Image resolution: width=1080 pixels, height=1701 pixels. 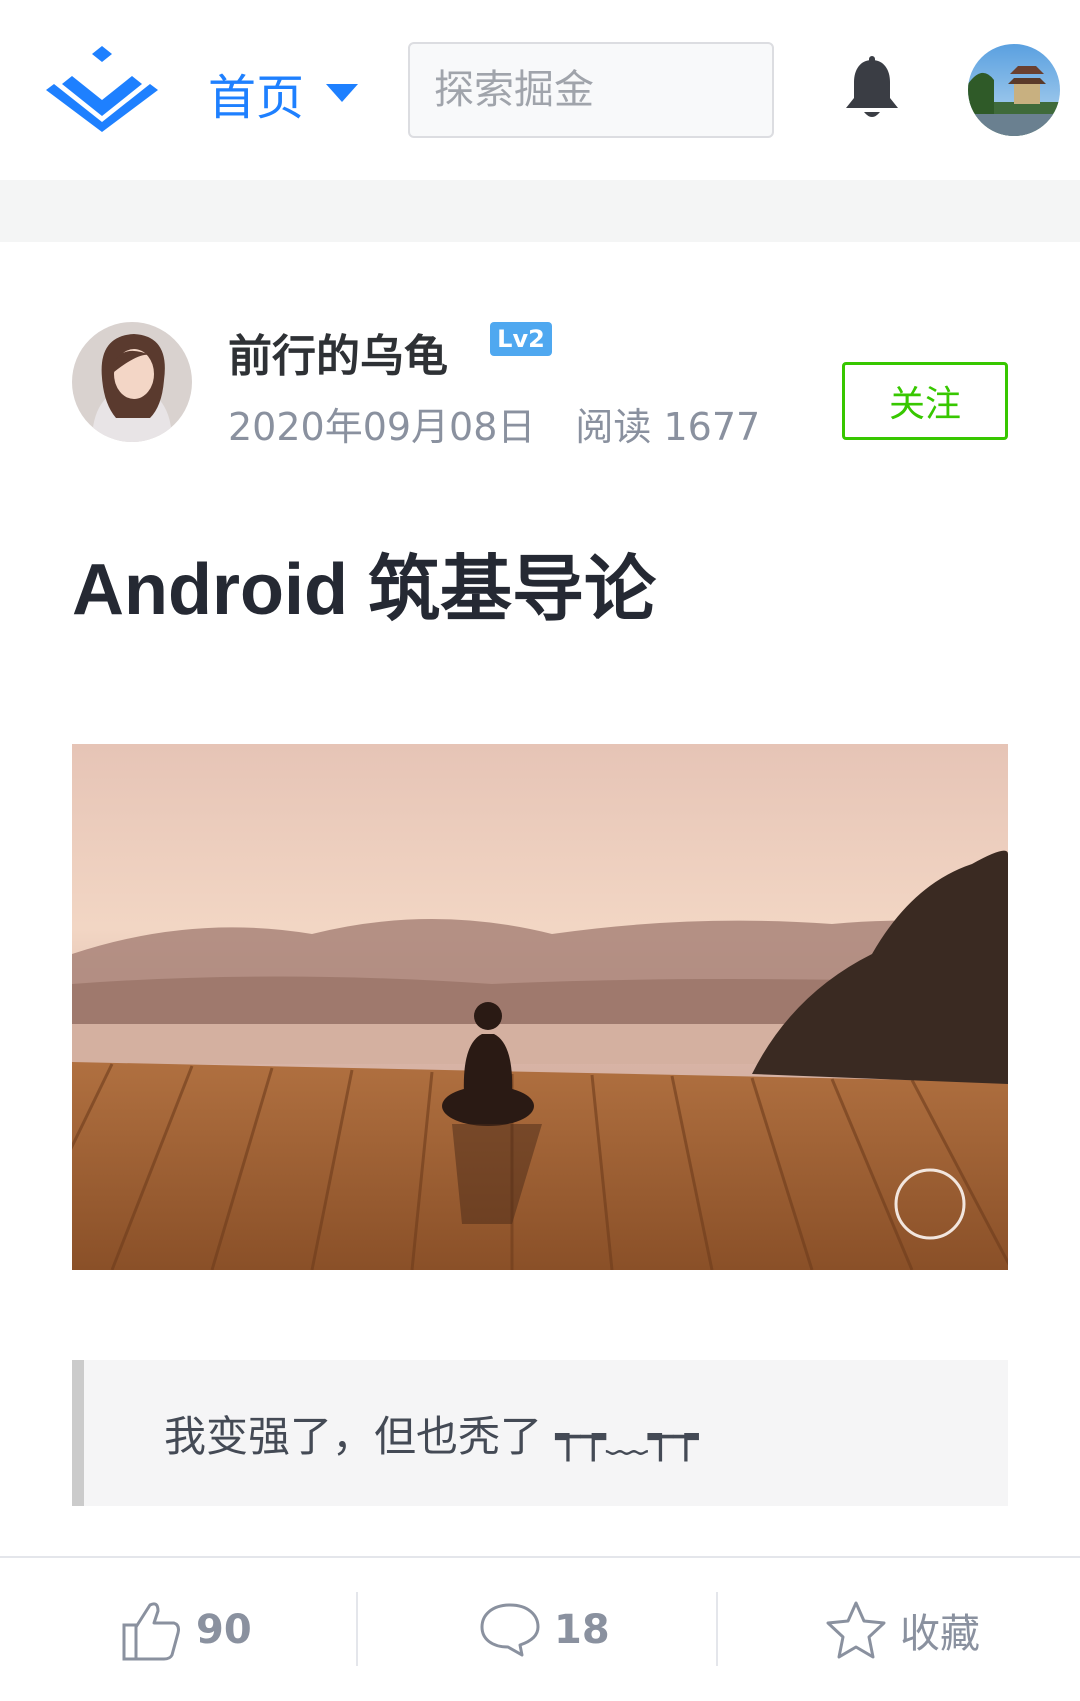 I want to click on notification-bell-icon, so click(x=872, y=89).